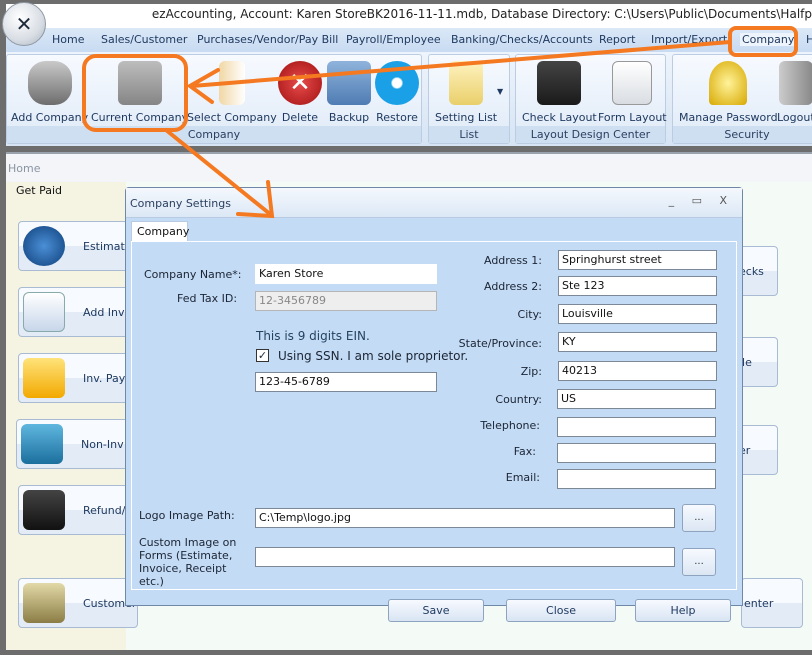 The height and width of the screenshot is (655, 812). Describe the element at coordinates (160, 231) in the screenshot. I see `tab-company-settings: Company` at that location.